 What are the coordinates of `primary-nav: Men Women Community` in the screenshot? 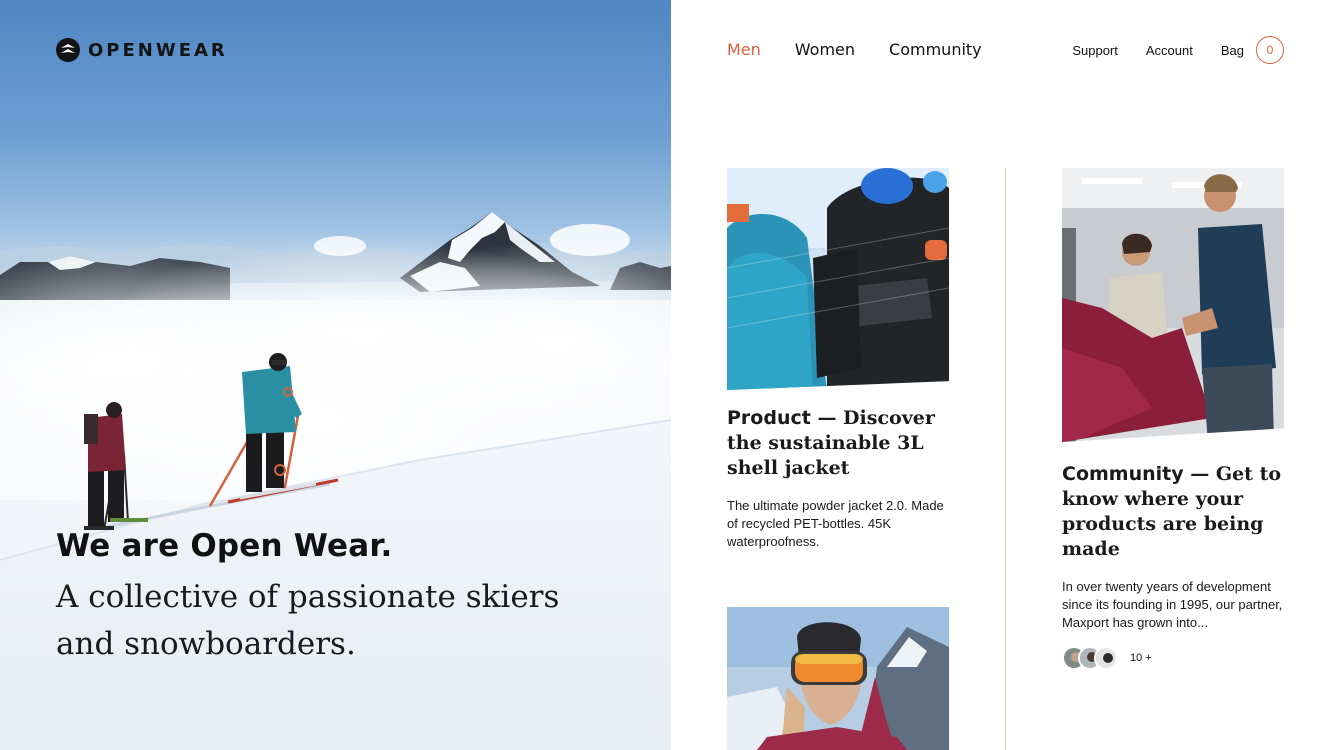 It's located at (854, 50).